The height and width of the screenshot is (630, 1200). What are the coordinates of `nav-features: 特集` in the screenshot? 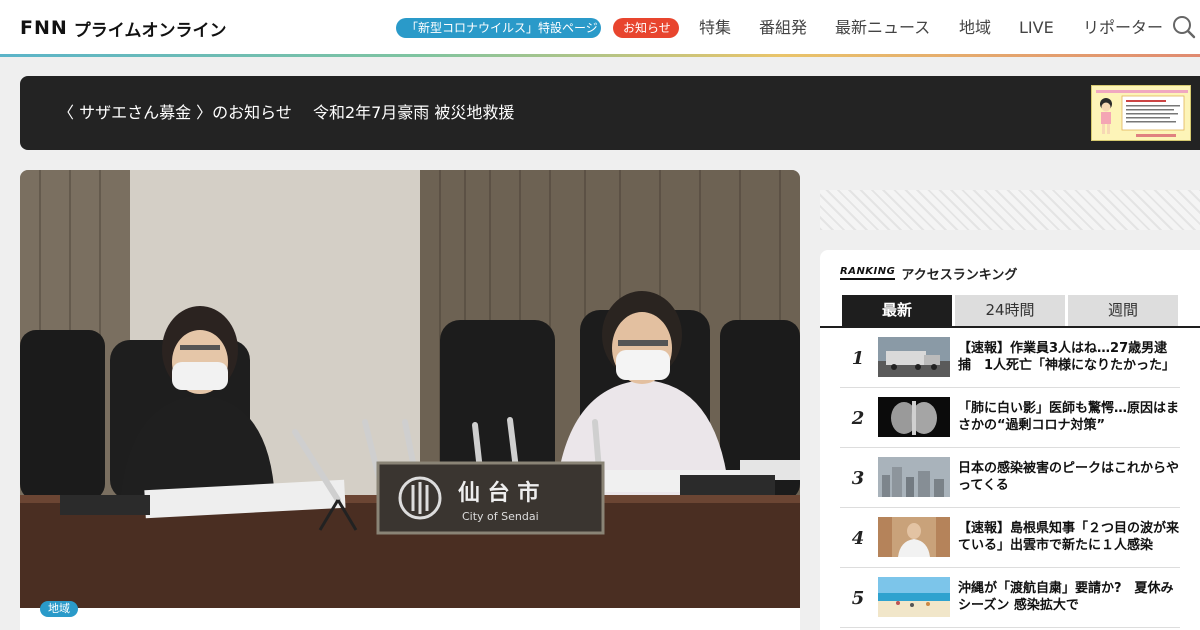 It's located at (715, 28).